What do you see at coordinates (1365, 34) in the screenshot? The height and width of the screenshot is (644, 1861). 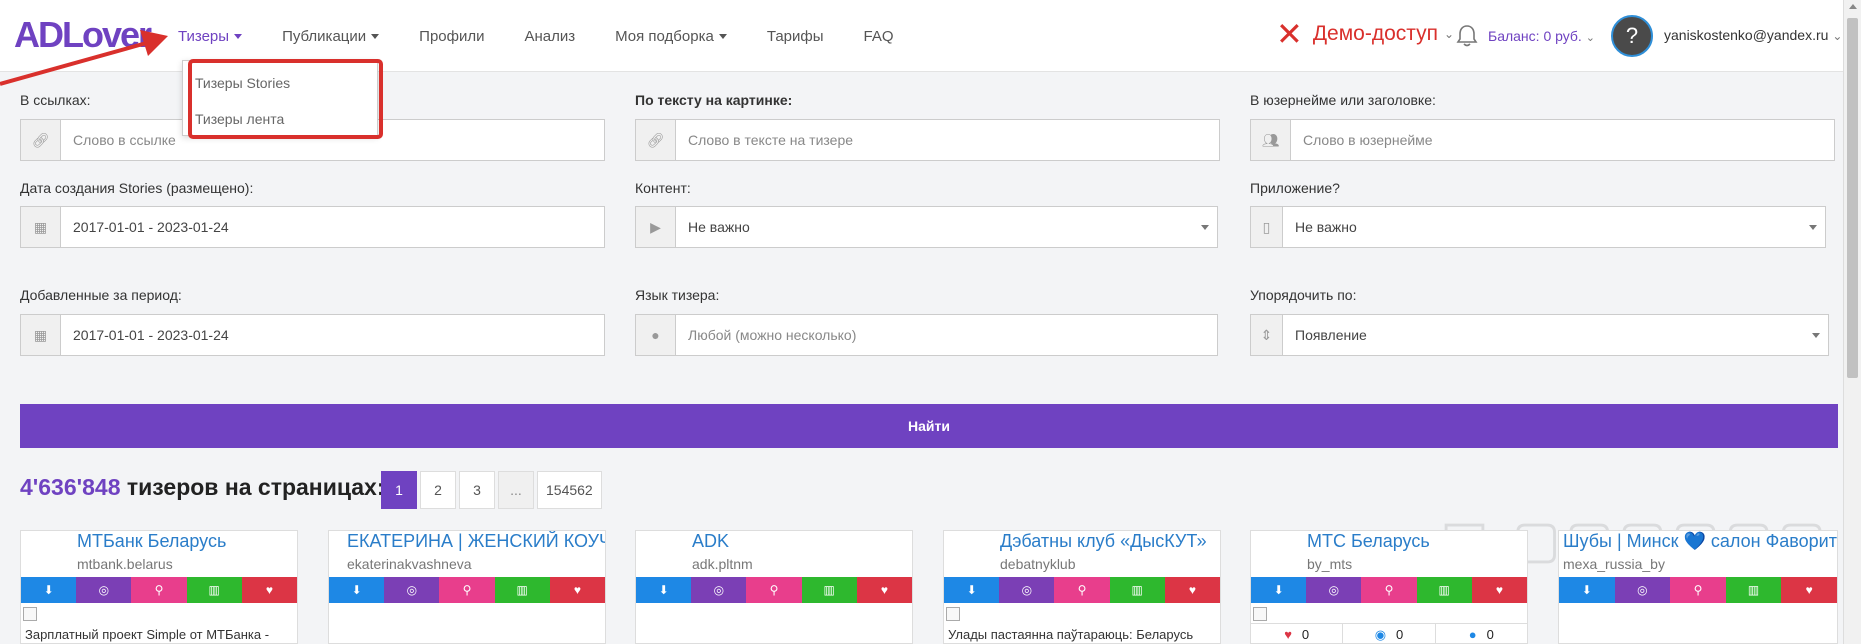 I see `demo-access-menu: ✕ Демо-доступ ⌄` at bounding box center [1365, 34].